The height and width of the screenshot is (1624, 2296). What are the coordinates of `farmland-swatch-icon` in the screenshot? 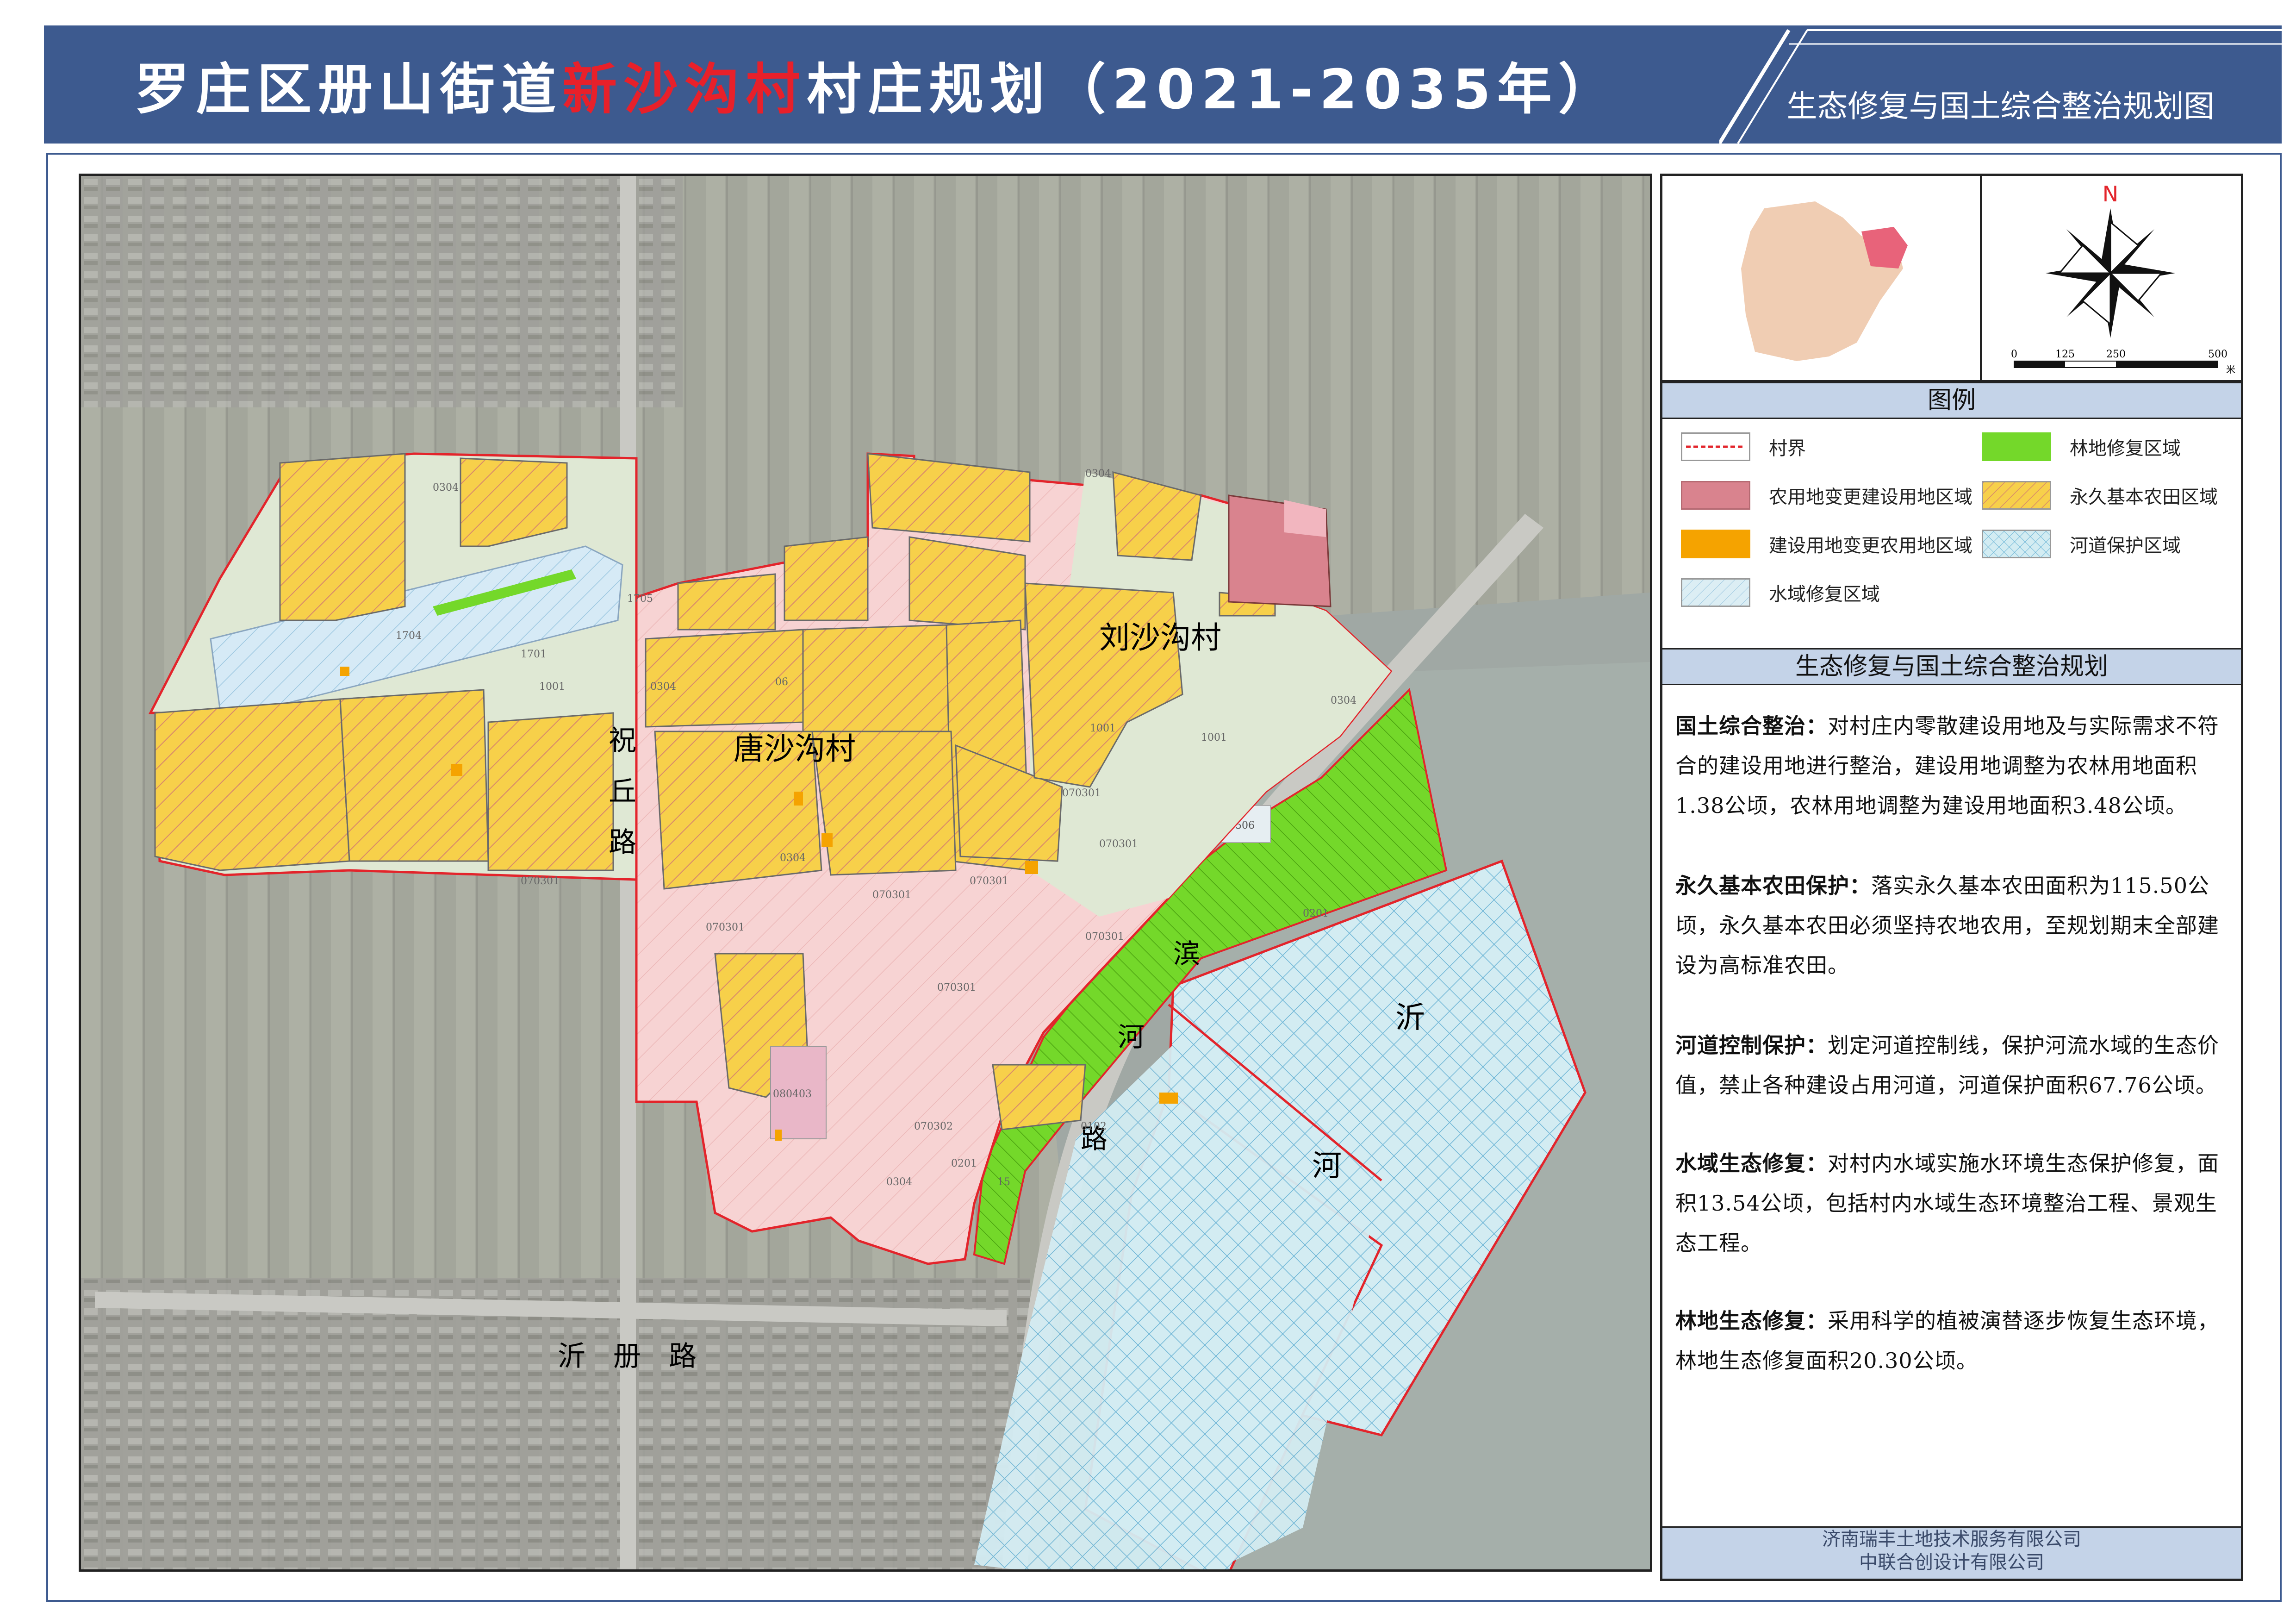 It's located at (2016, 495).